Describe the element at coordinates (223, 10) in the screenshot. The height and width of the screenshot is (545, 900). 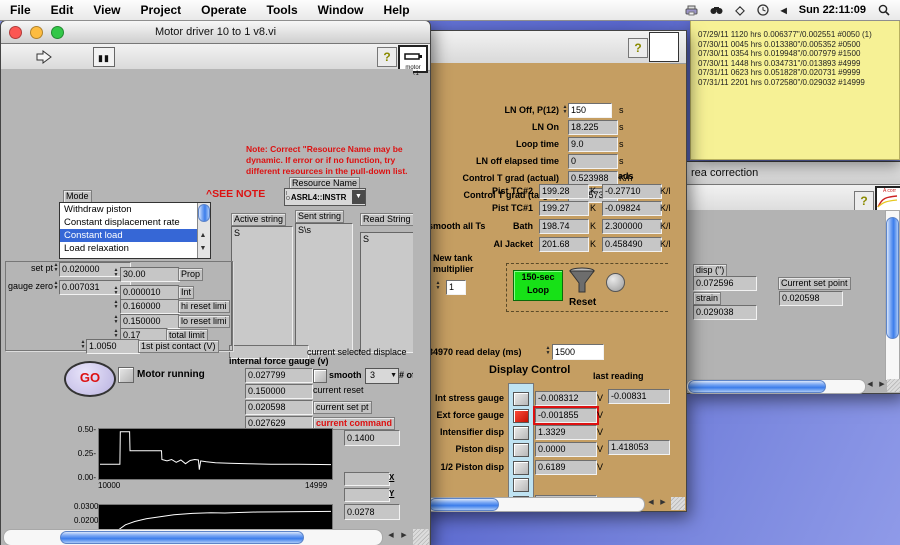
I see `menu-item-operate: Operate` at that location.